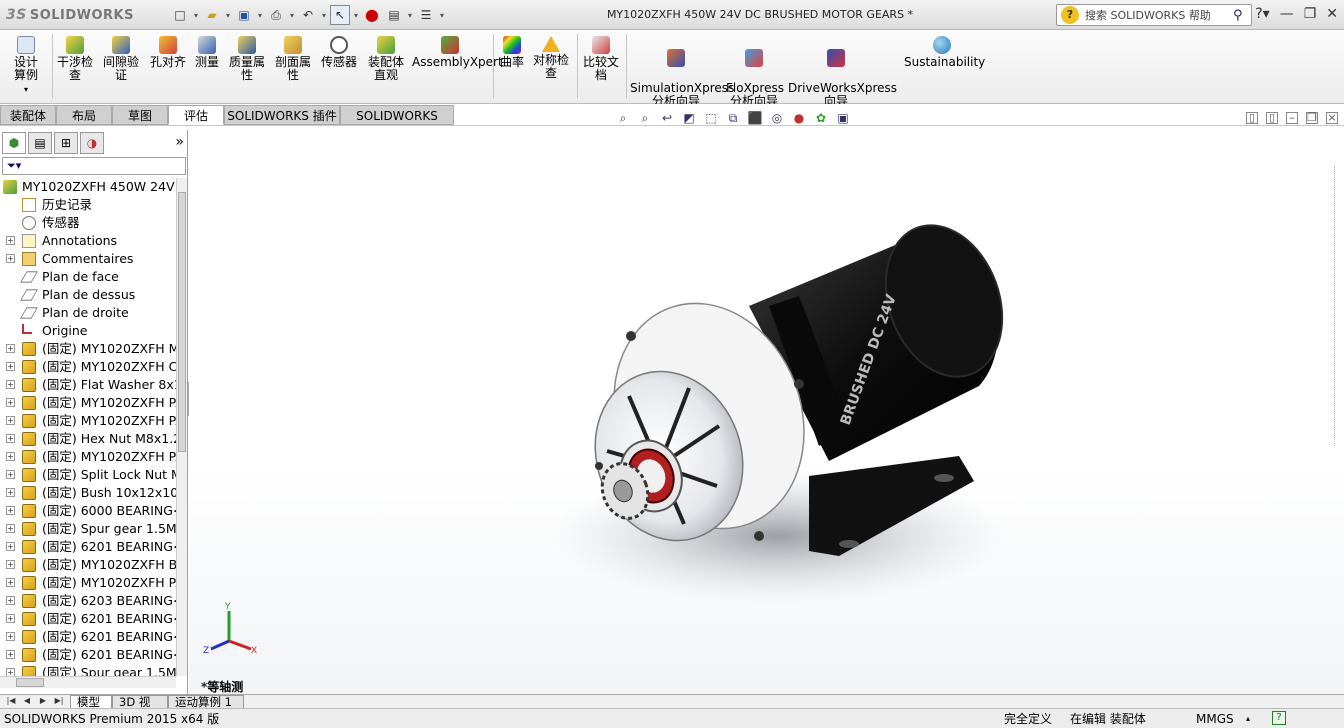 The image size is (1344, 728). What do you see at coordinates (1272, 118) in the screenshot?
I see `viewport-link-icon: ▯` at bounding box center [1272, 118].